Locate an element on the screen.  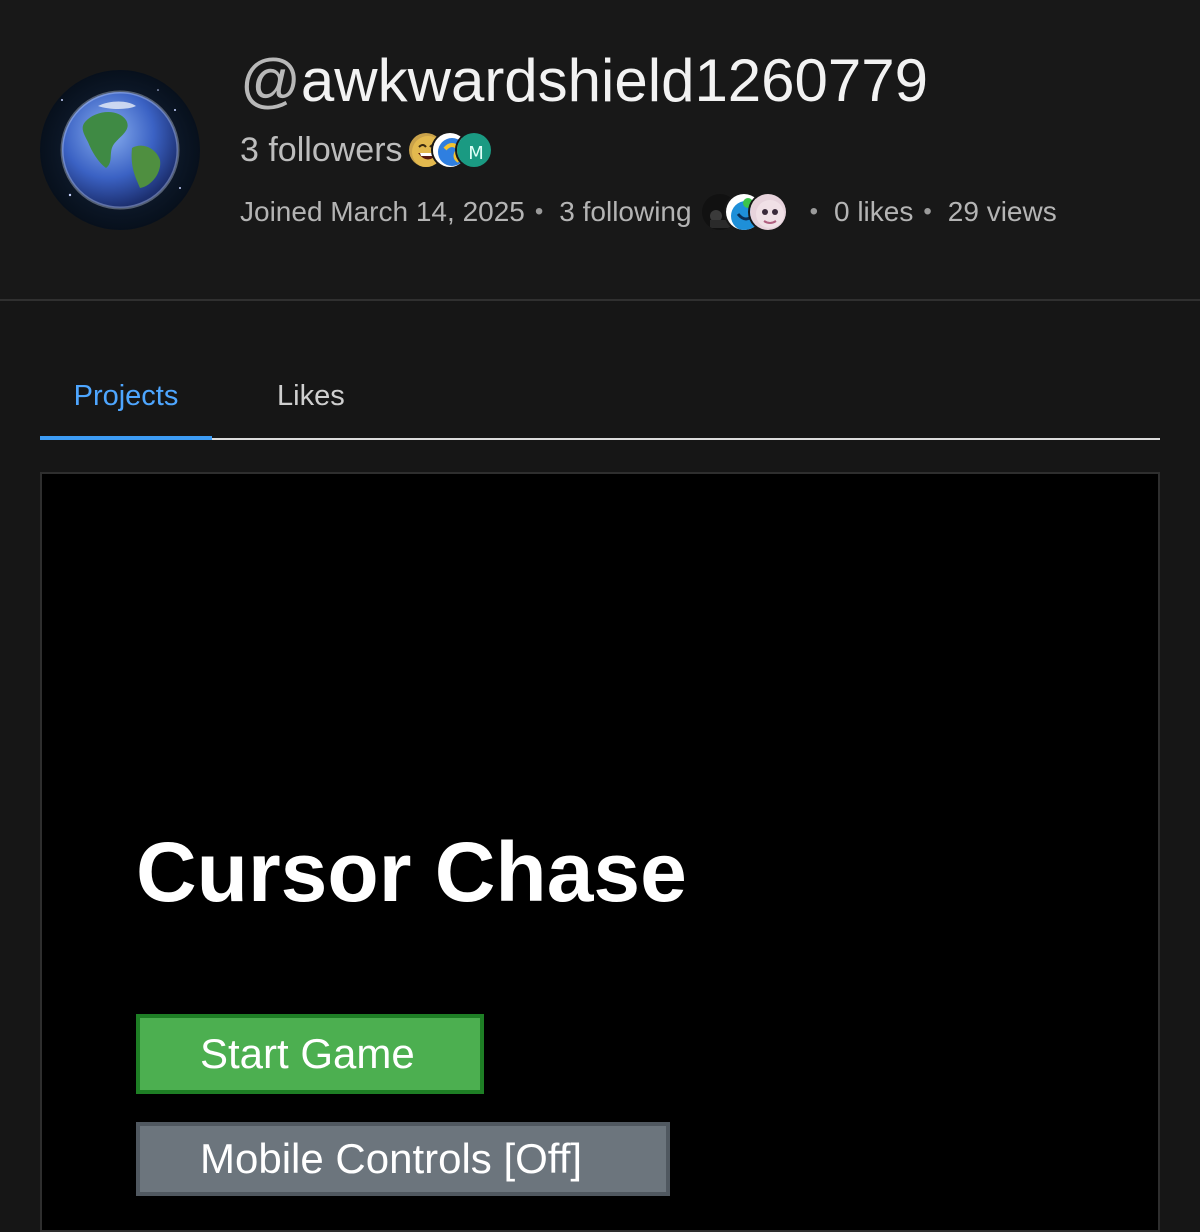
followers-row: 3 followers M is located at coordinates (366, 150).